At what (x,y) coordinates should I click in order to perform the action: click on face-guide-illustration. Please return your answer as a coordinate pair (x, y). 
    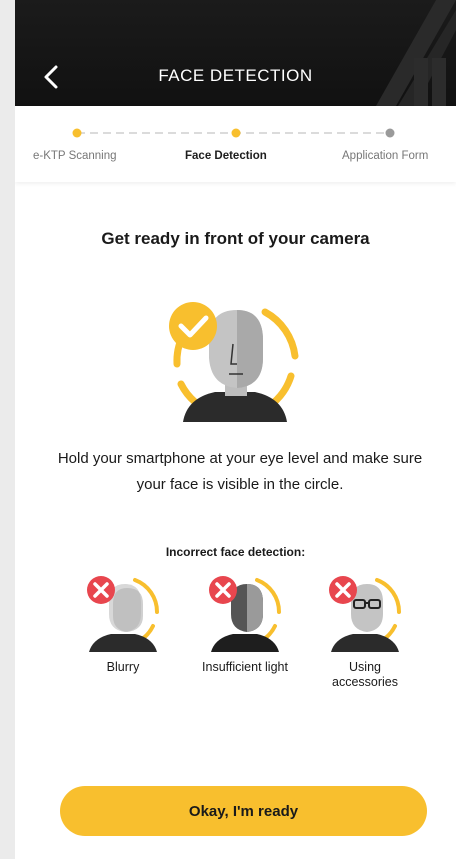
    Looking at the image, I should click on (234, 362).